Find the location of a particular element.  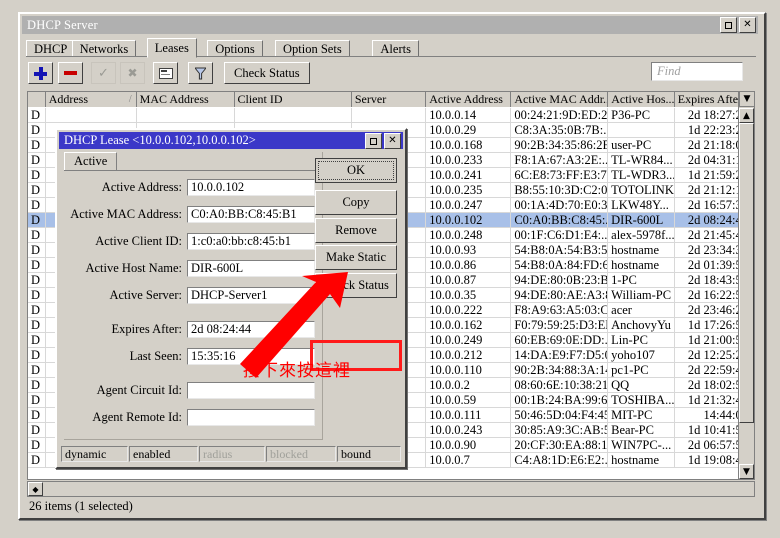

column-header-address: Address / is located at coordinates (91, 99).